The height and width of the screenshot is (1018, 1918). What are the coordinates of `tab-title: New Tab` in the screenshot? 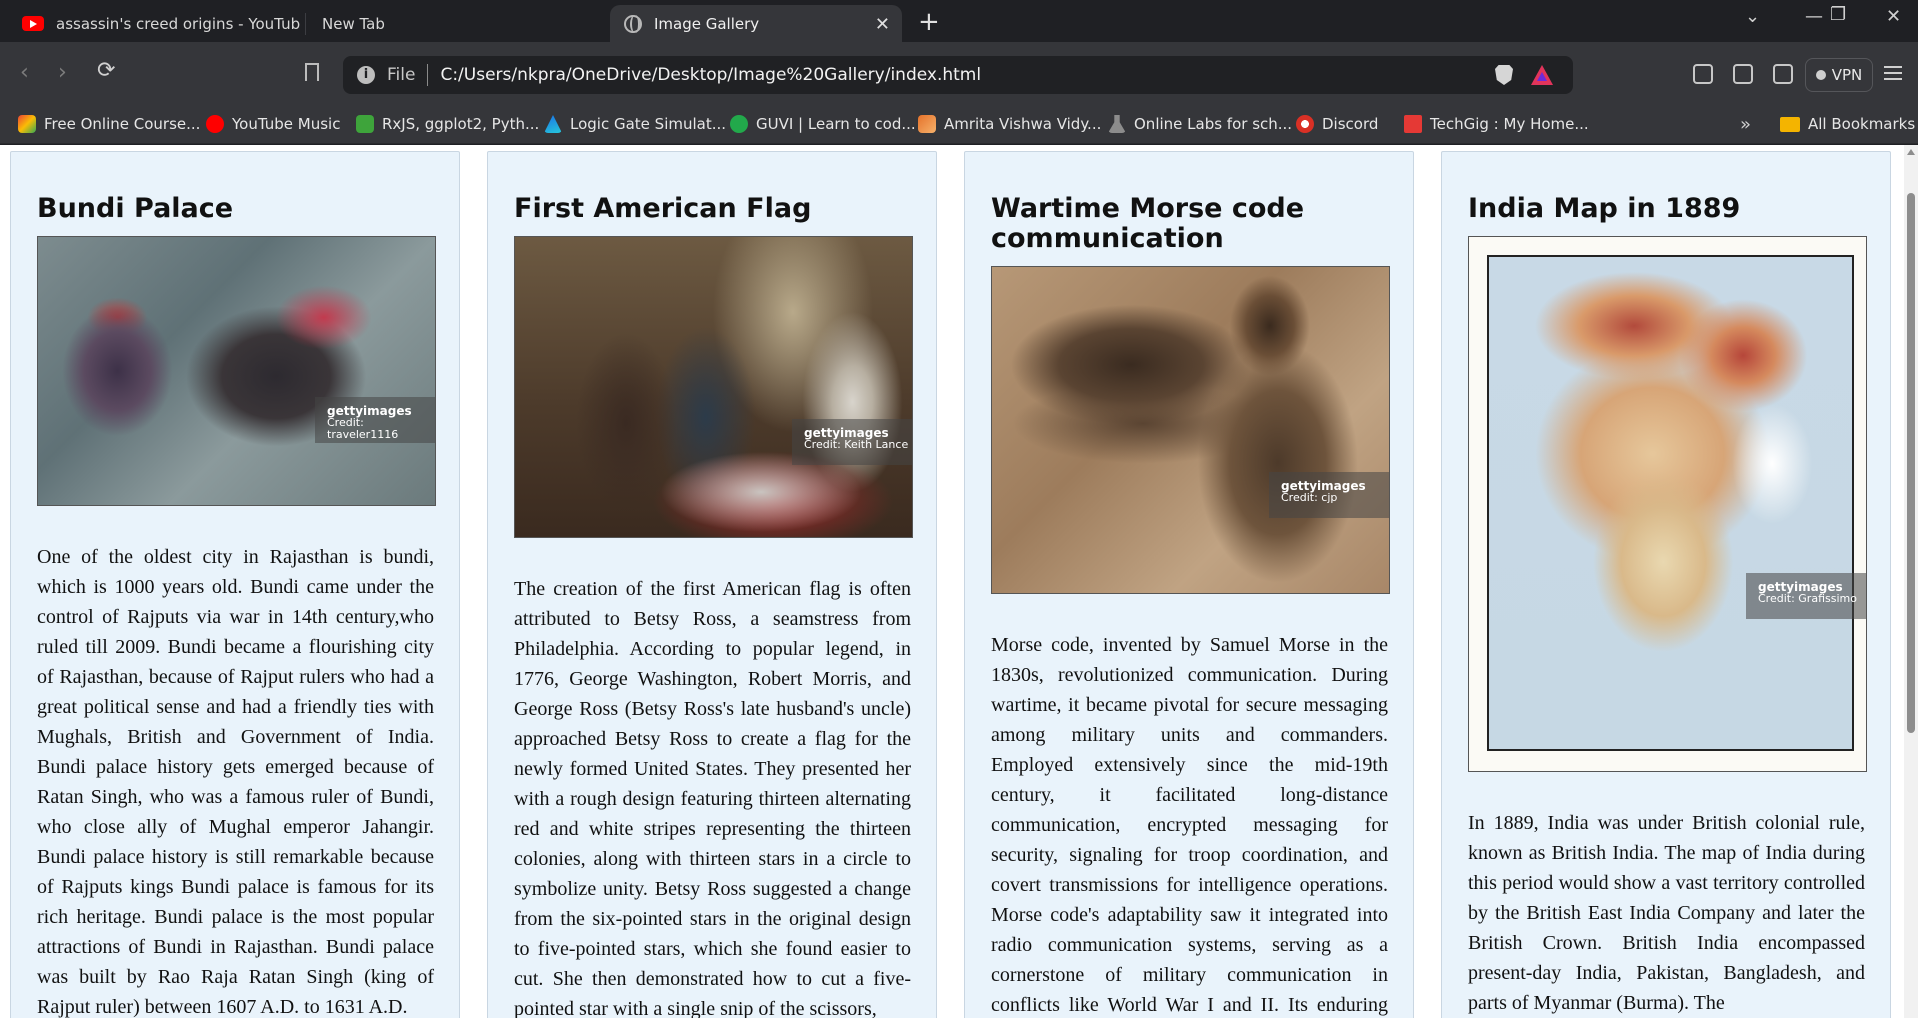 It's located at (353, 24).